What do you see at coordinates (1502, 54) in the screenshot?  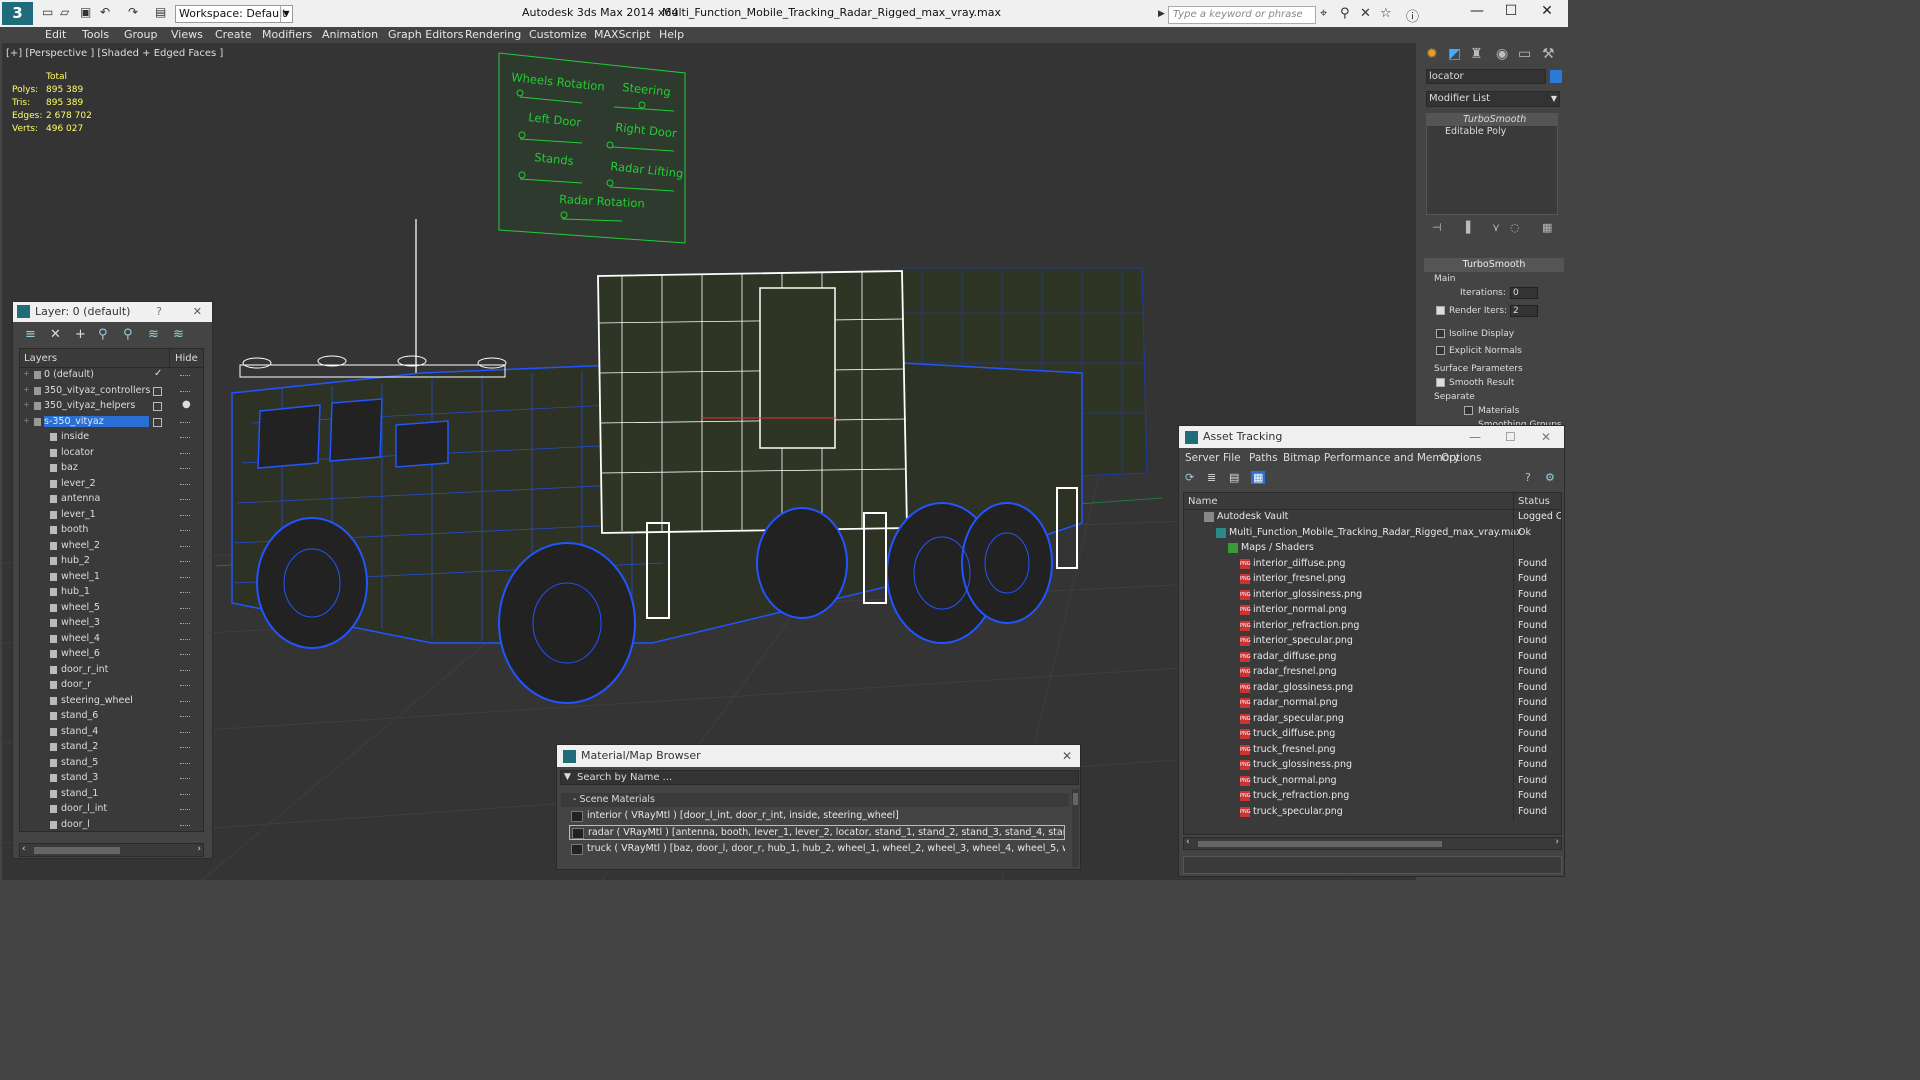 I see `motion-tab-icon: ◉` at bounding box center [1502, 54].